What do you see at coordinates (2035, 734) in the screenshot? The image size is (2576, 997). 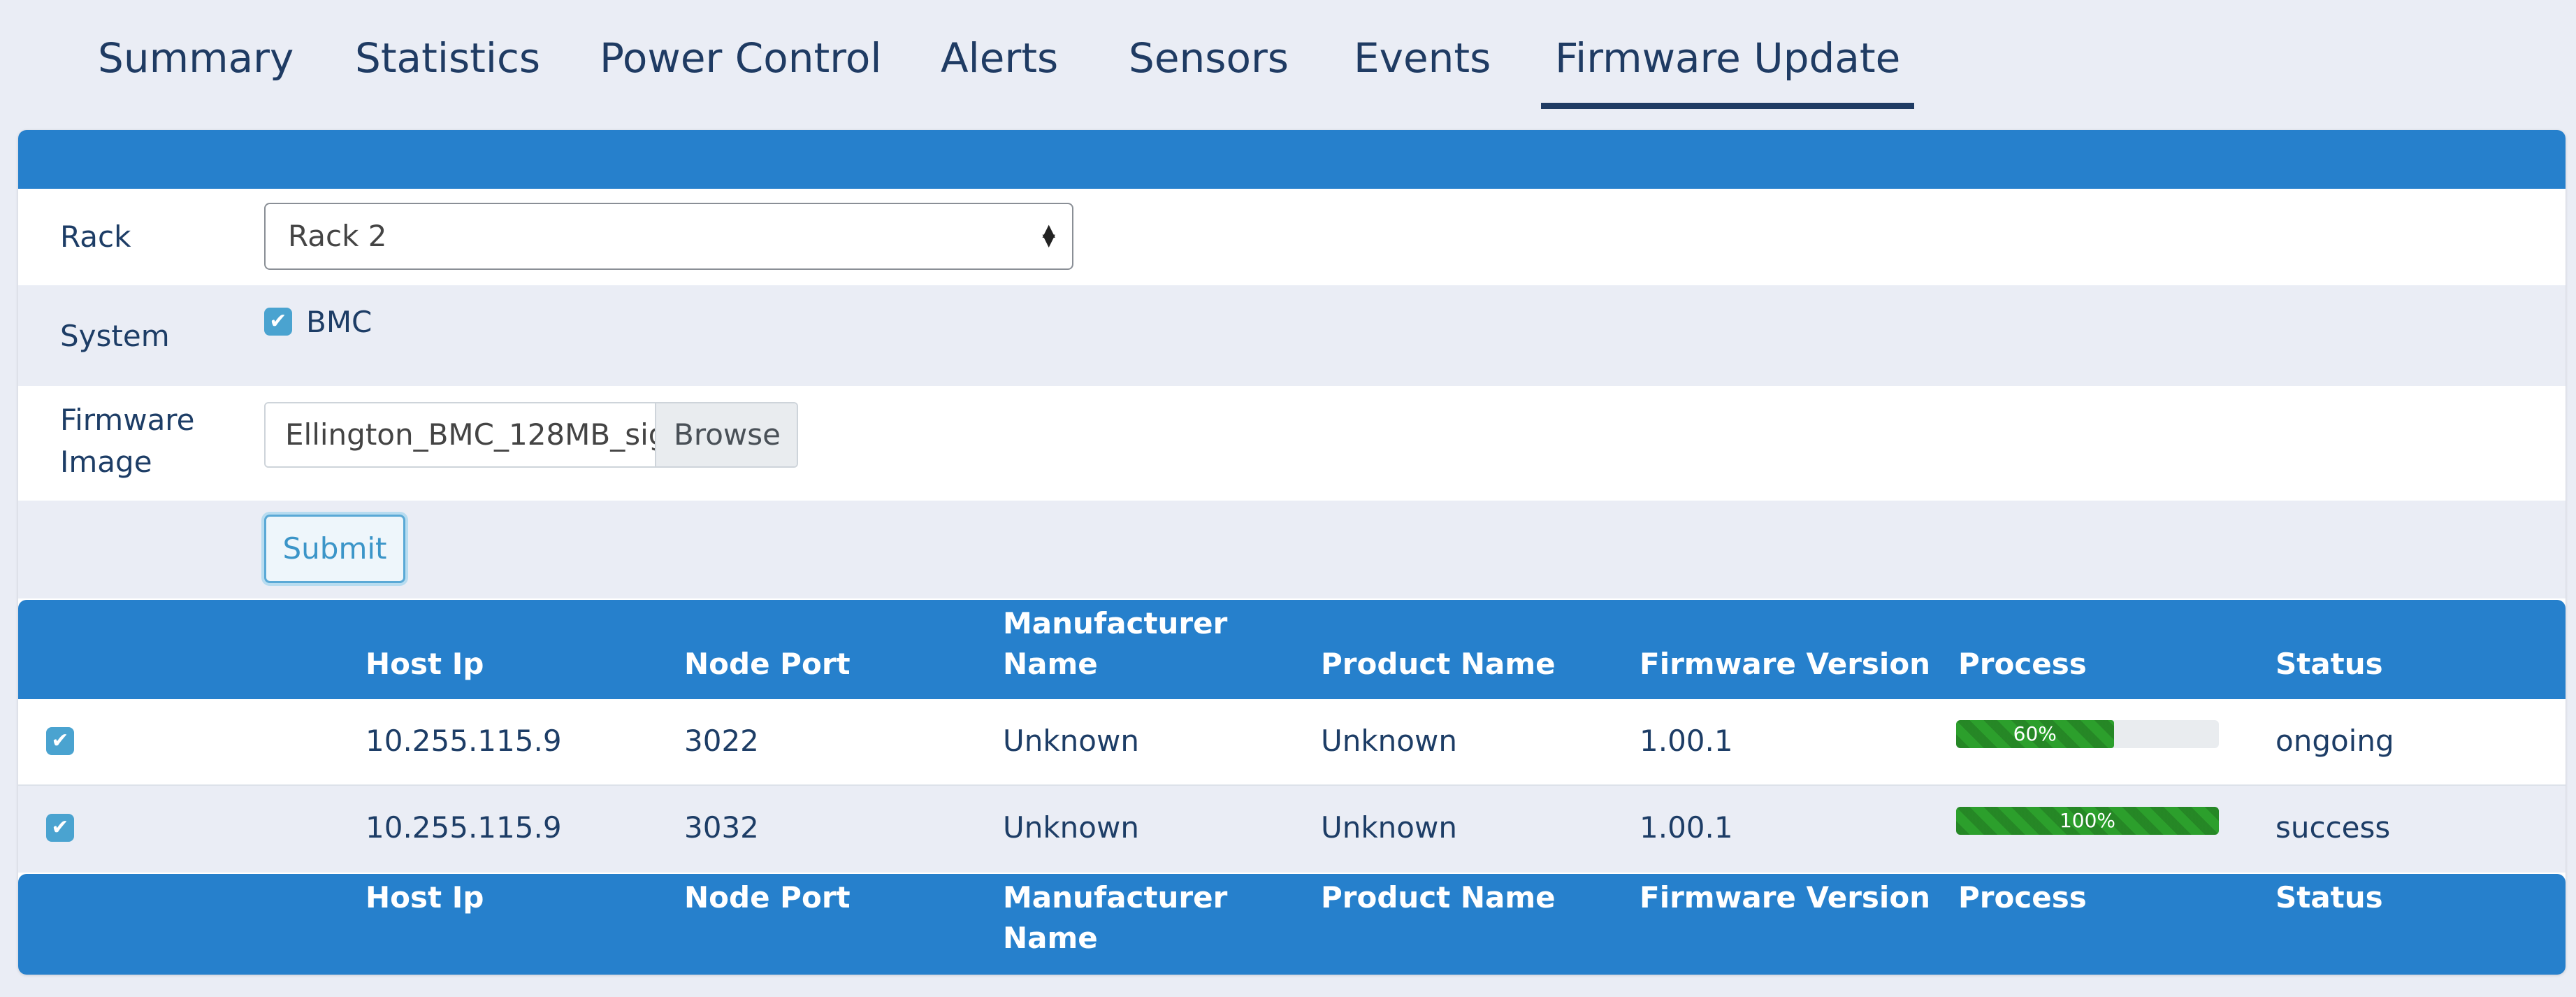 I see `progress-bar: 60%` at bounding box center [2035, 734].